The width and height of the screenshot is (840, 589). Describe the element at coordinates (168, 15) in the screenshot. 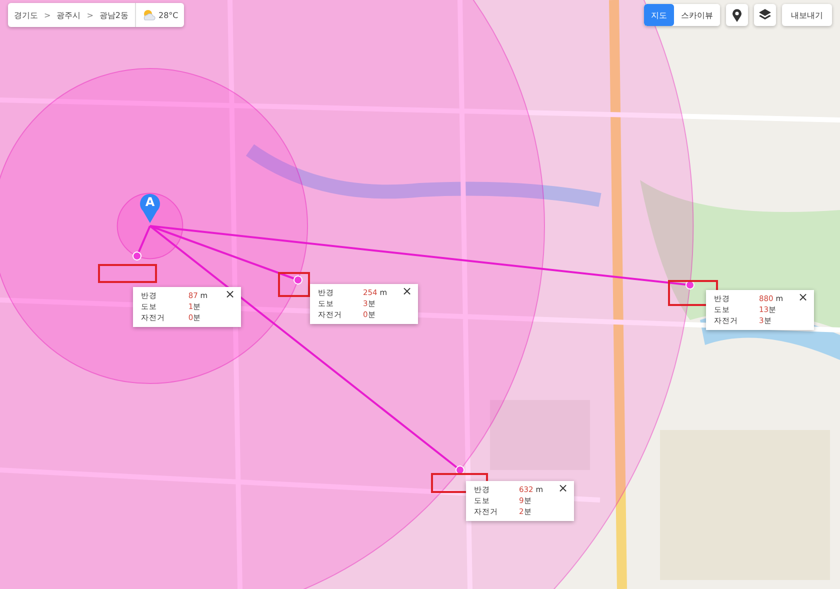

I see `temperature: 28°C` at that location.